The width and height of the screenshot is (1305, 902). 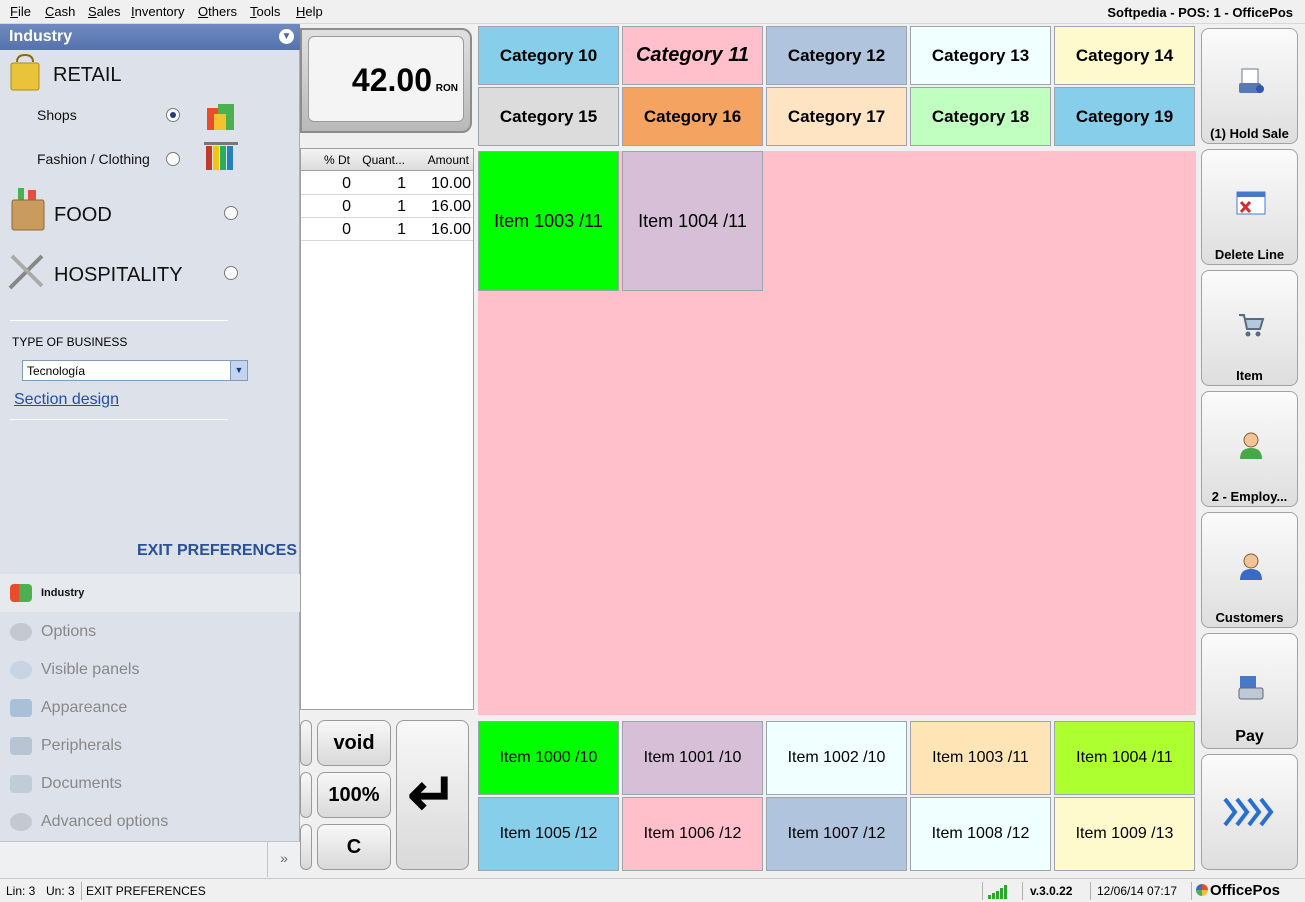 I want to click on nav-advanced-options: Advanced options, so click(x=150, y=822).